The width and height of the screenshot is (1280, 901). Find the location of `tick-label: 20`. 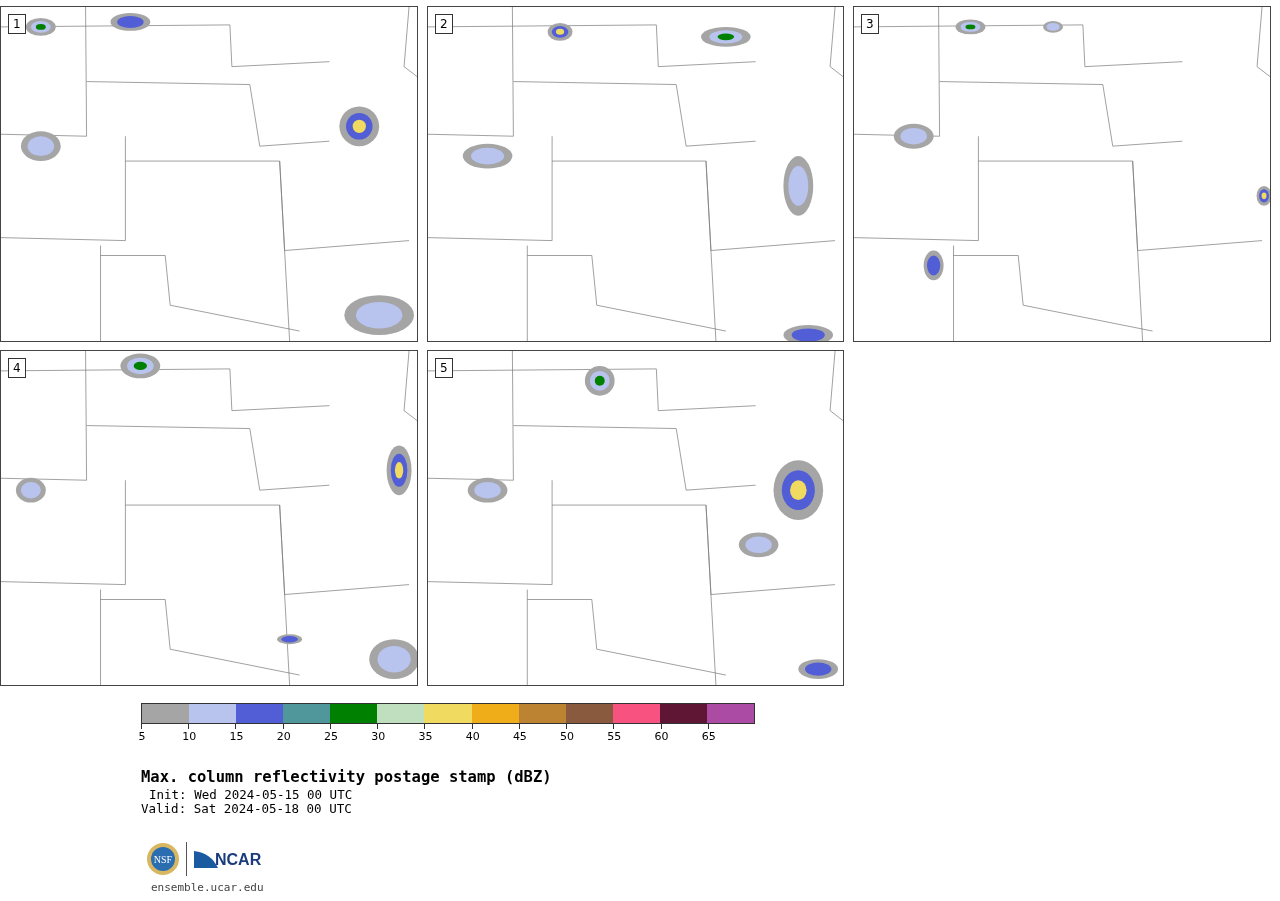

tick-label: 20 is located at coordinates (283, 736).